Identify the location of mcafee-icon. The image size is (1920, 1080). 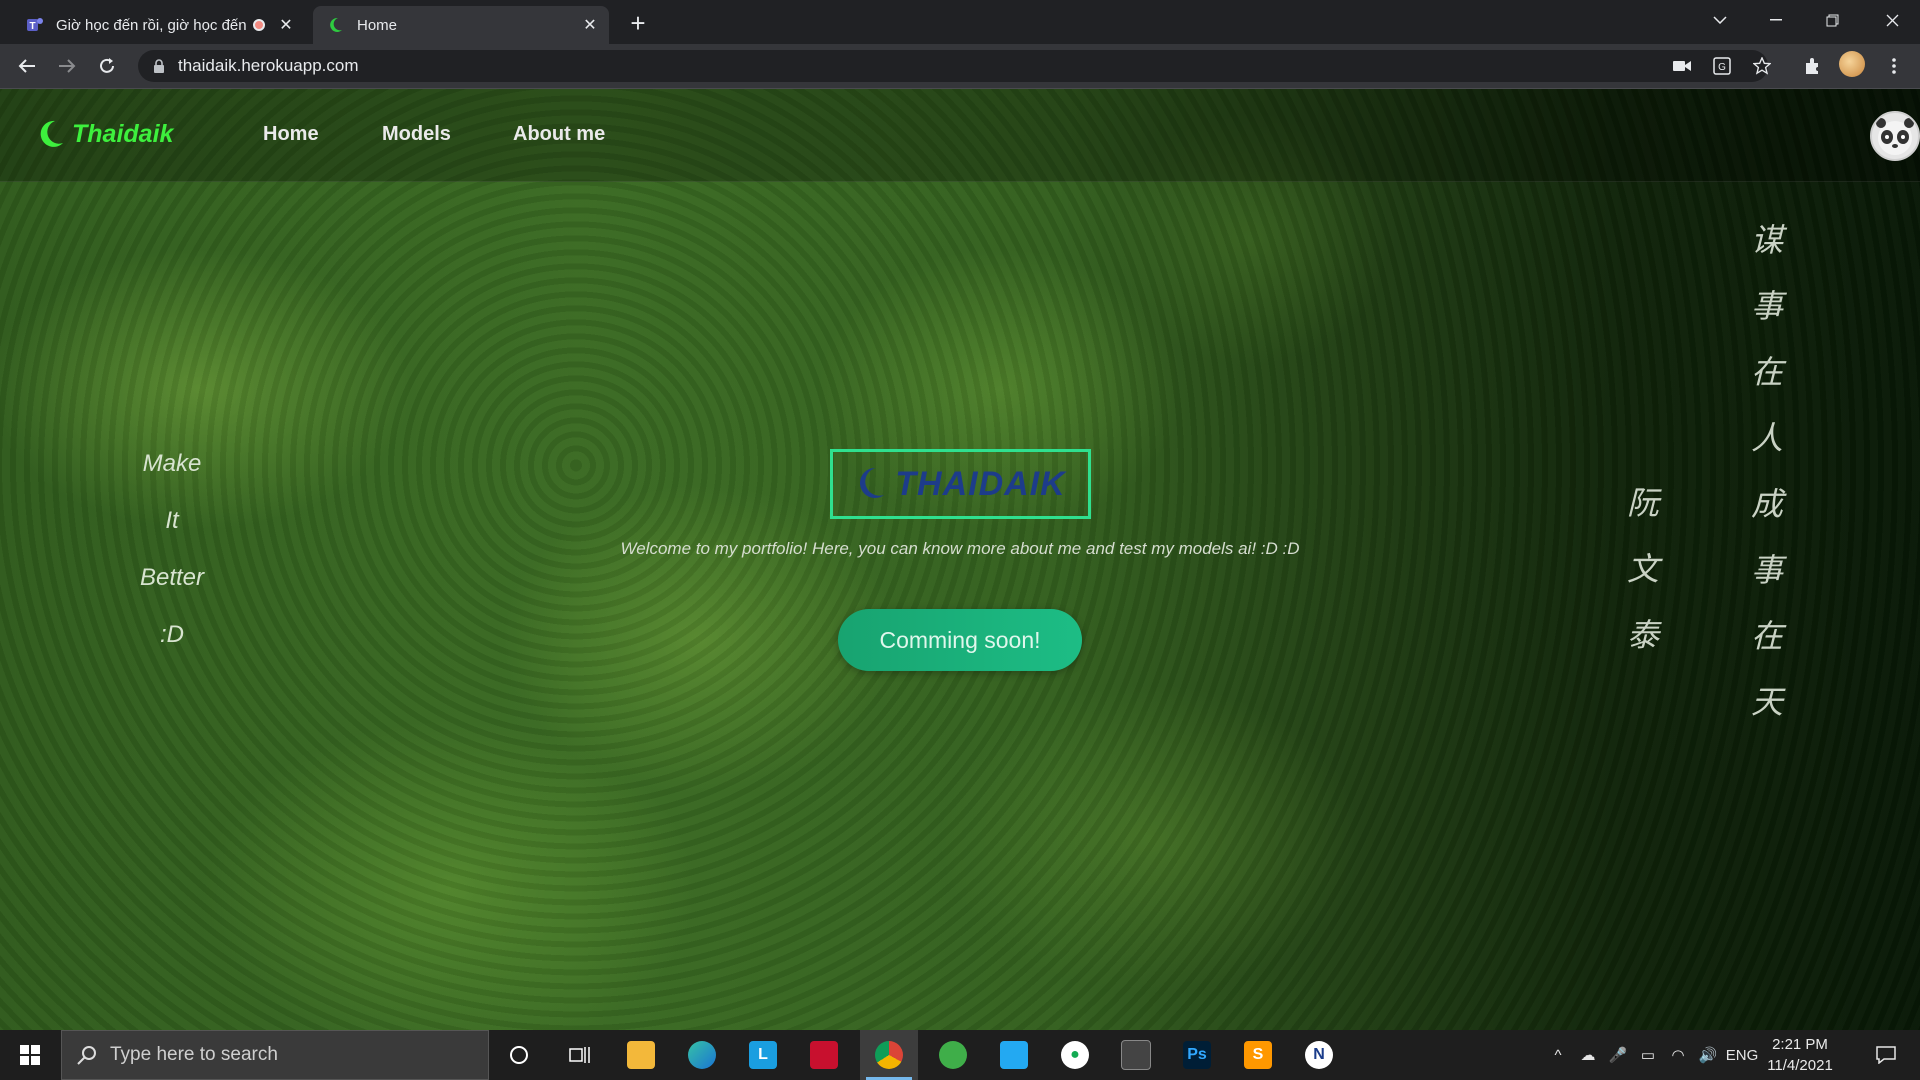
(824, 1055).